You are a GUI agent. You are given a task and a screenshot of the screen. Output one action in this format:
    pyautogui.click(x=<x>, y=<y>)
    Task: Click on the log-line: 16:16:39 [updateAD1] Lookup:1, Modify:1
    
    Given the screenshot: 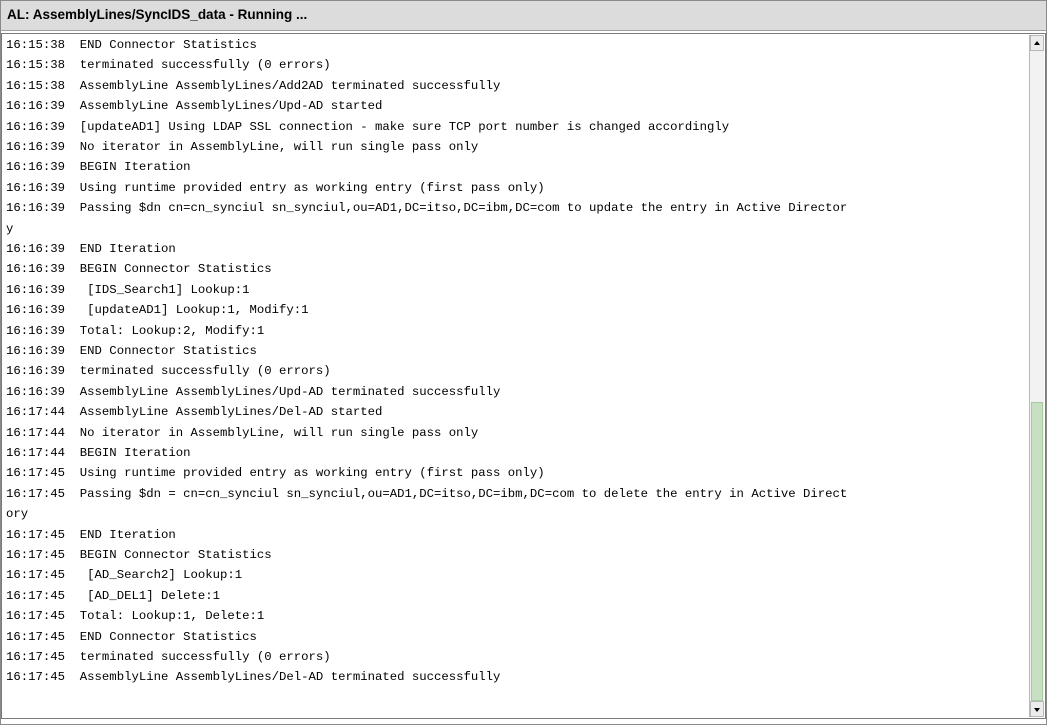 What is the action you would take?
    pyautogui.click(x=157, y=310)
    